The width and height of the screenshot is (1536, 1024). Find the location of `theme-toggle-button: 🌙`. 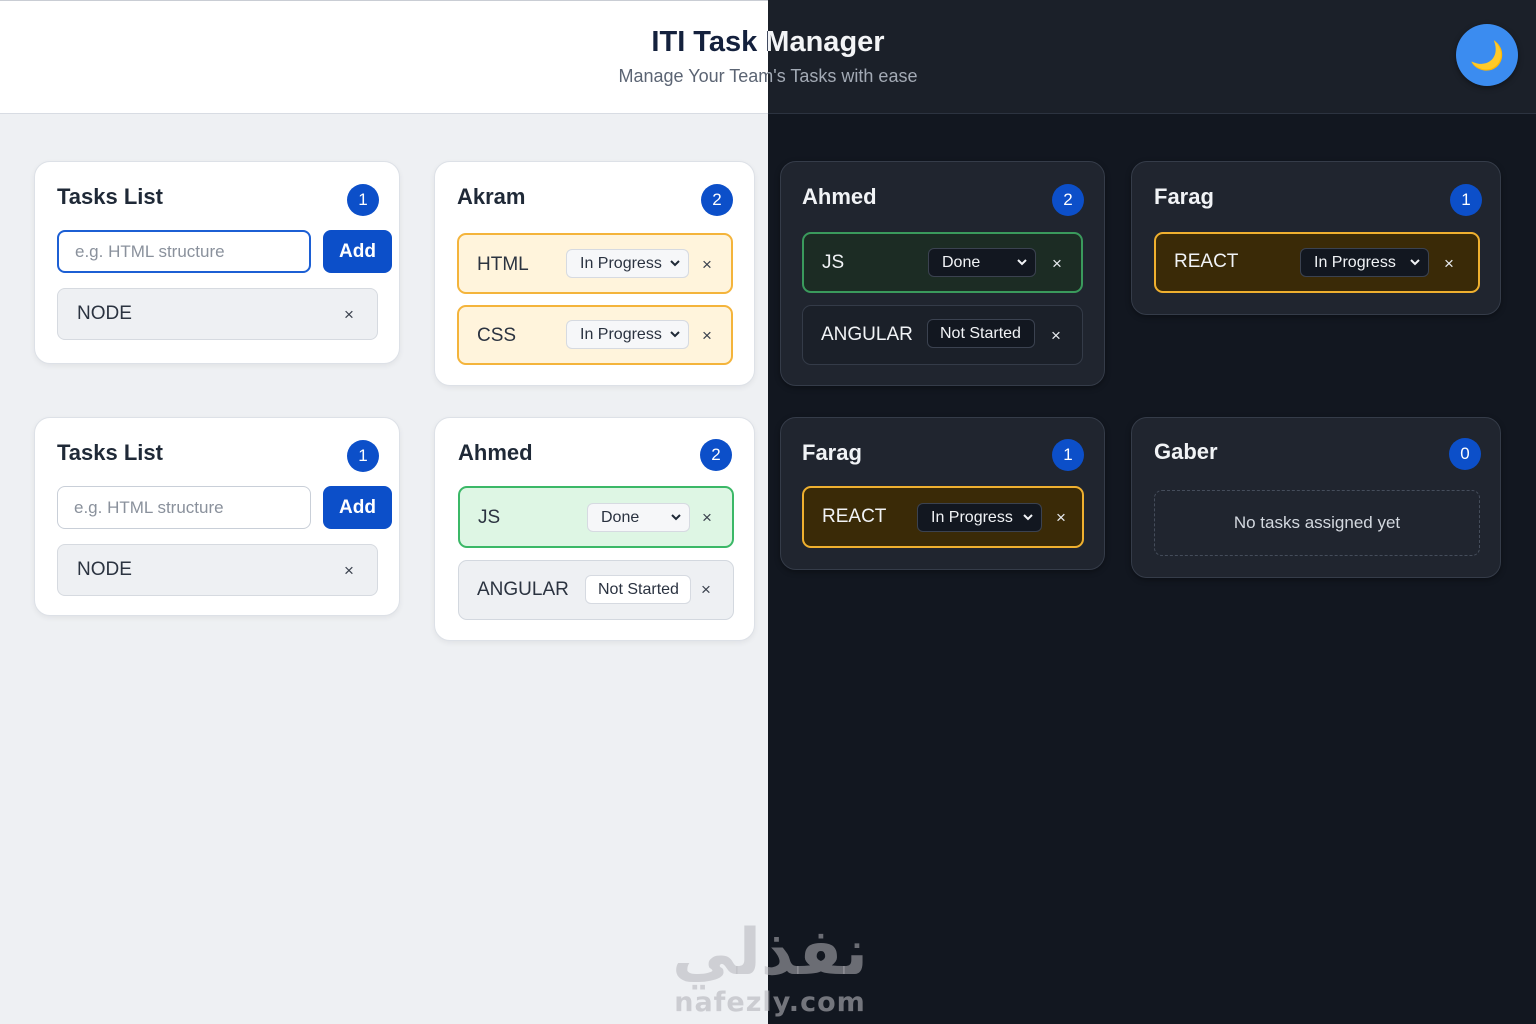

theme-toggle-button: 🌙 is located at coordinates (1487, 55).